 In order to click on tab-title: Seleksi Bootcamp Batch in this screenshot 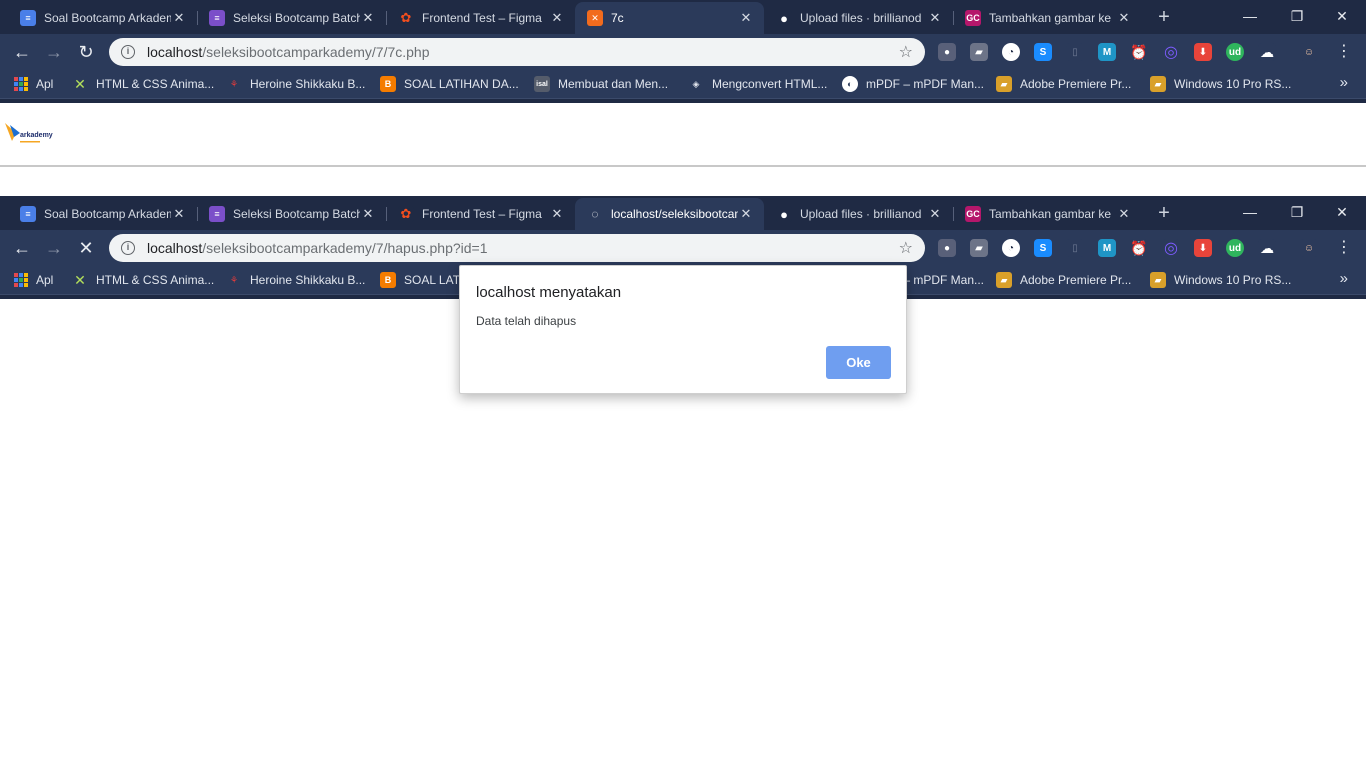, I will do `click(296, 18)`.